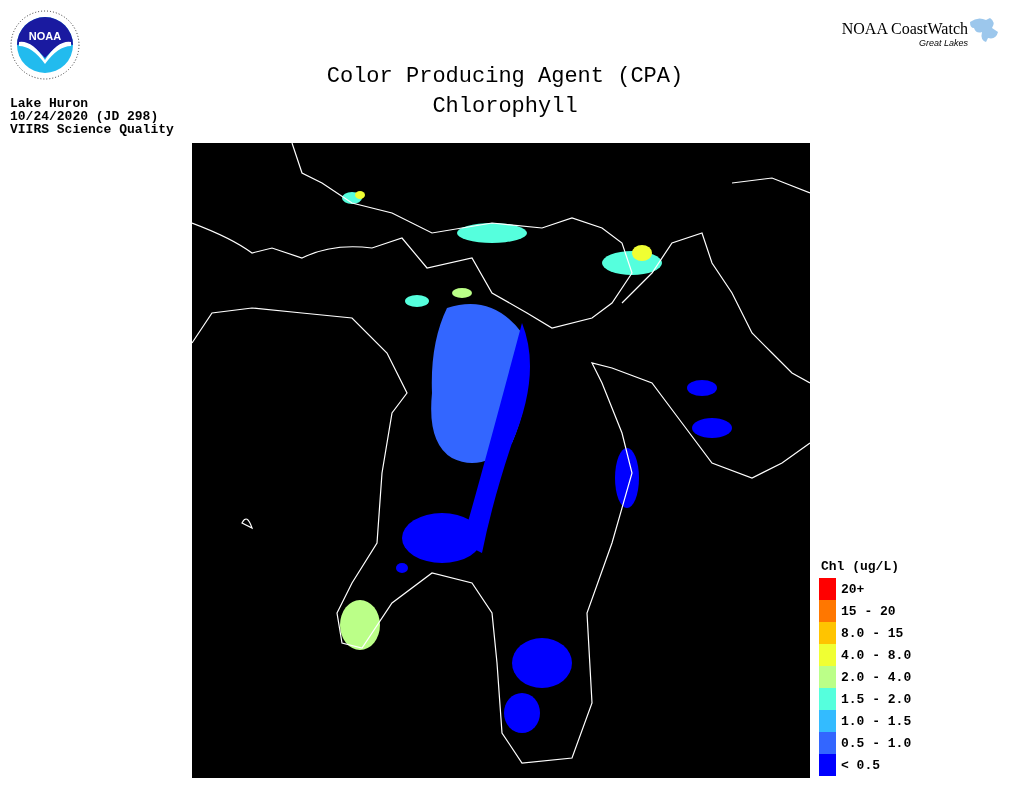 Image resolution: width=1010 pixels, height=790 pixels. I want to click on legend-label: 1.0 - 1.5, so click(876, 721).